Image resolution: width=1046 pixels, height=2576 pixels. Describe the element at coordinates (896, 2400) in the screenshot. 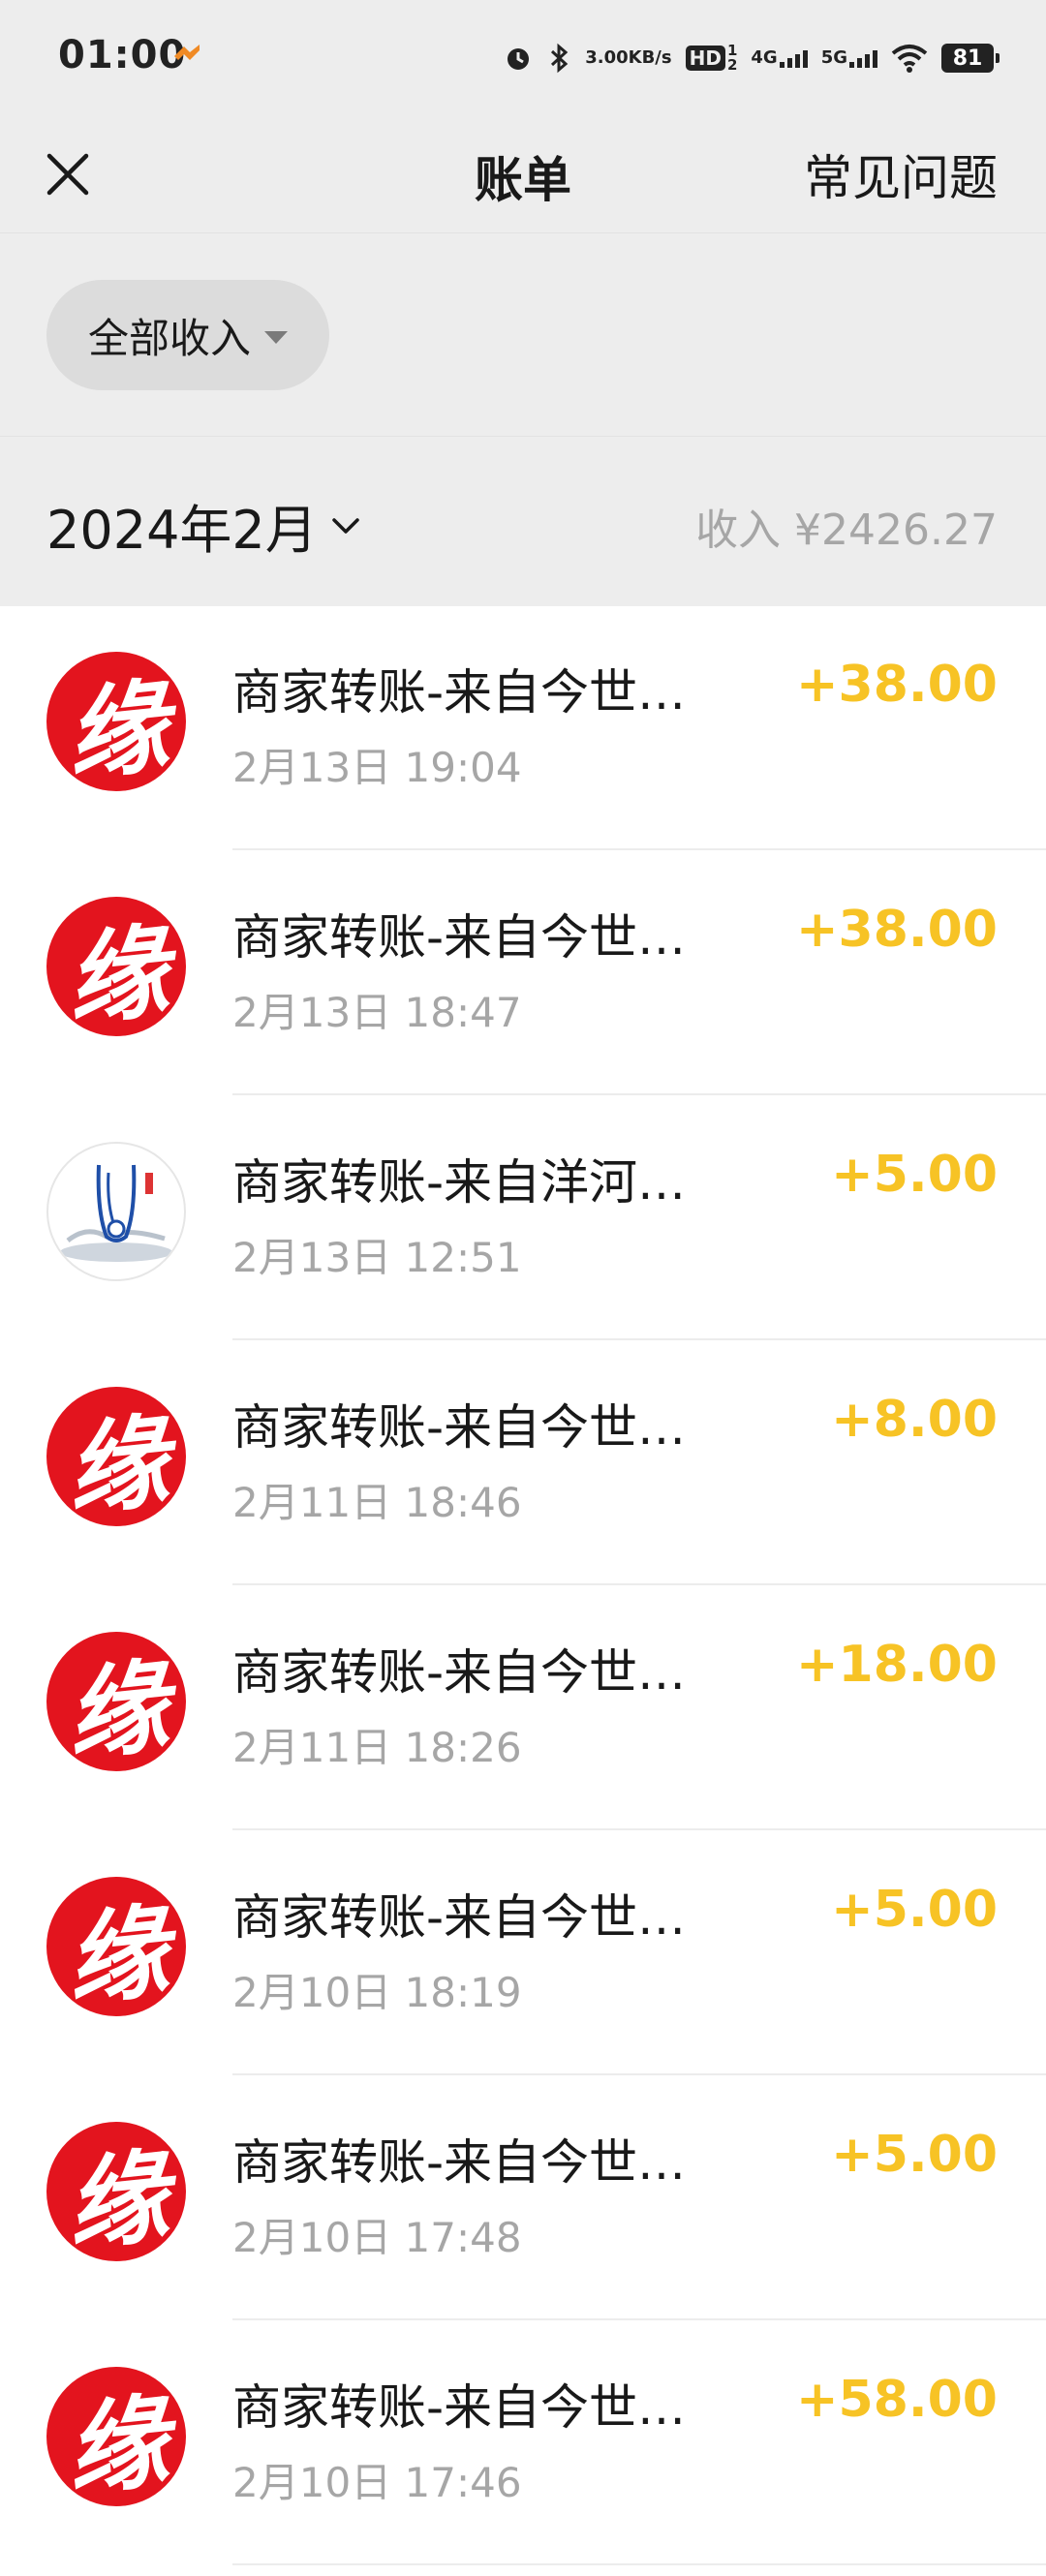

I see `transaction-amount: +58.00` at that location.